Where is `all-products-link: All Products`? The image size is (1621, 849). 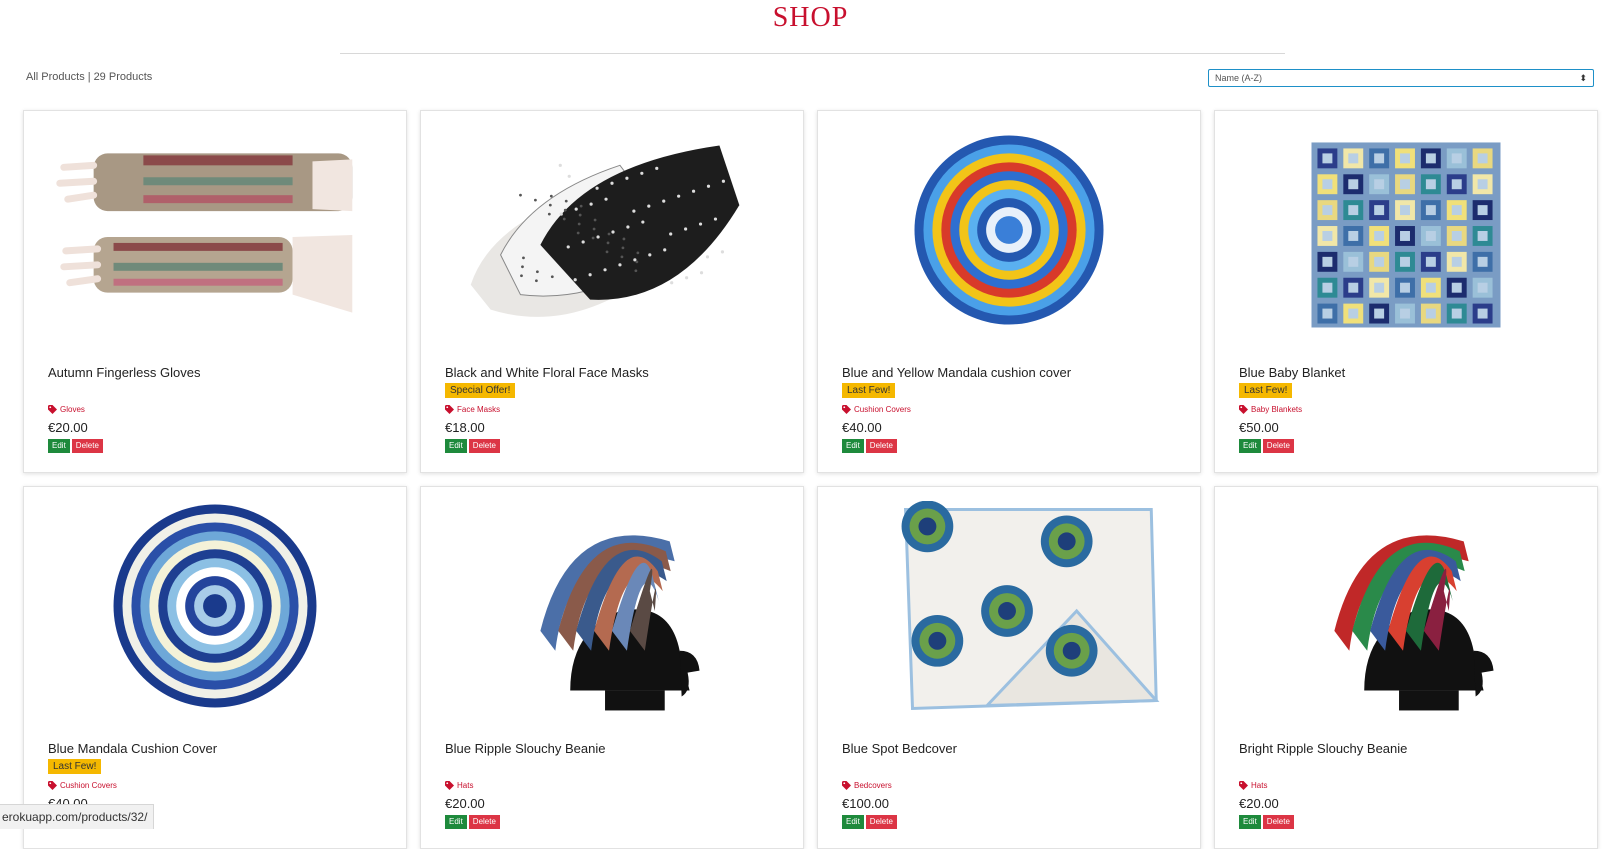 all-products-link: All Products is located at coordinates (55, 77).